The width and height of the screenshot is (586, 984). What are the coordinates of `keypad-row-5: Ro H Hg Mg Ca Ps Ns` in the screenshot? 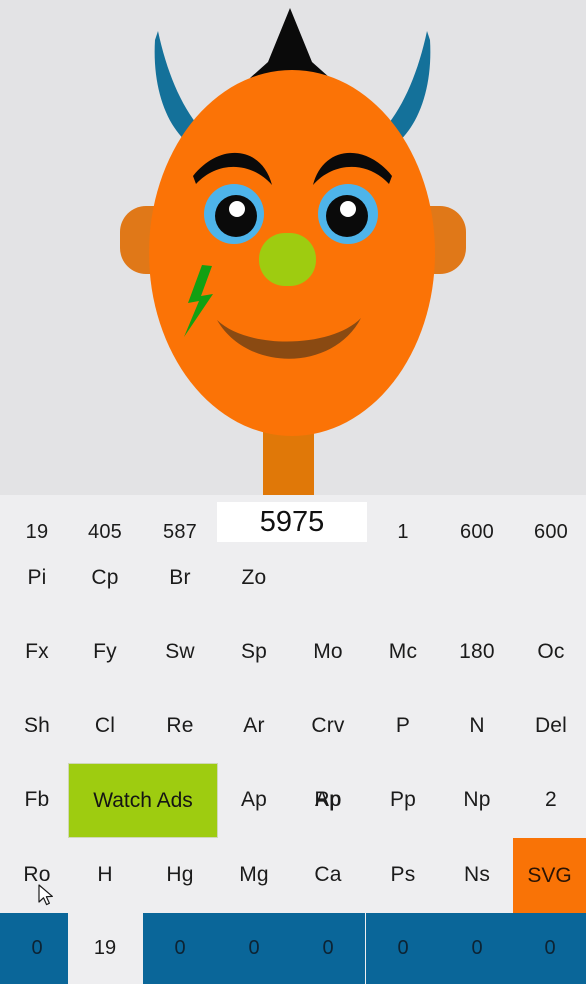 It's located at (293, 875).